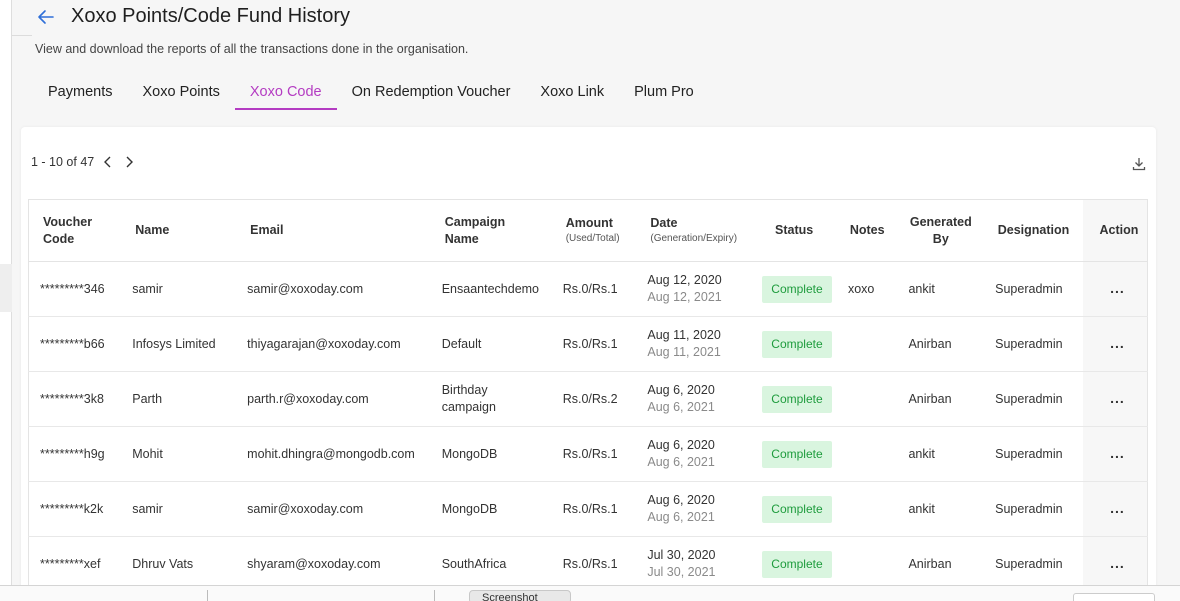  Describe the element at coordinates (129, 162) in the screenshot. I see `chevron-right-icon` at that location.